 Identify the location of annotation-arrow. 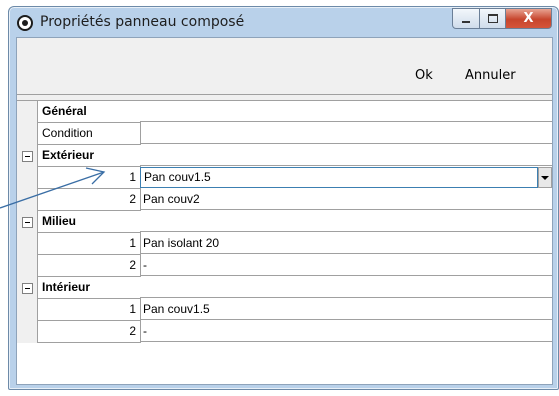
(53, 188).